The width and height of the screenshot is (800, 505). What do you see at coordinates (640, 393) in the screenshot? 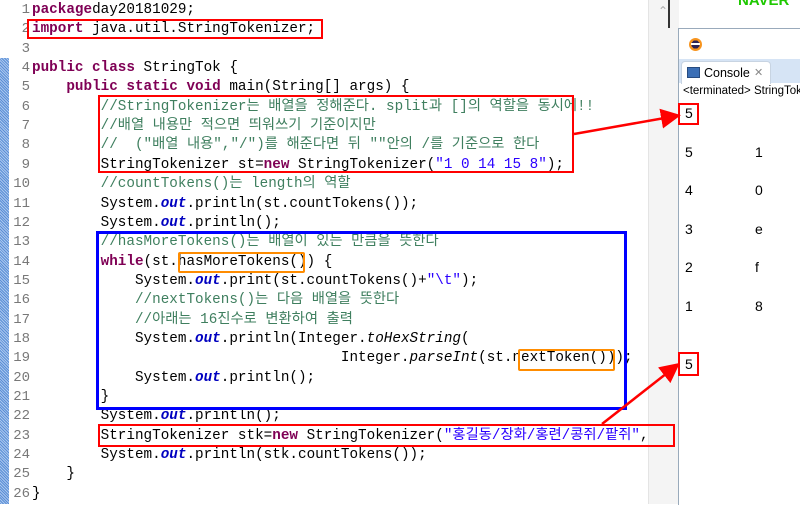
I see `arrow-to-last-output` at bounding box center [640, 393].